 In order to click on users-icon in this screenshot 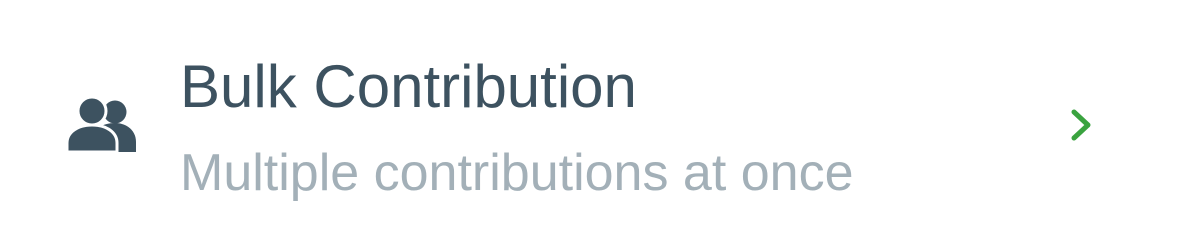, I will do `click(102, 125)`.